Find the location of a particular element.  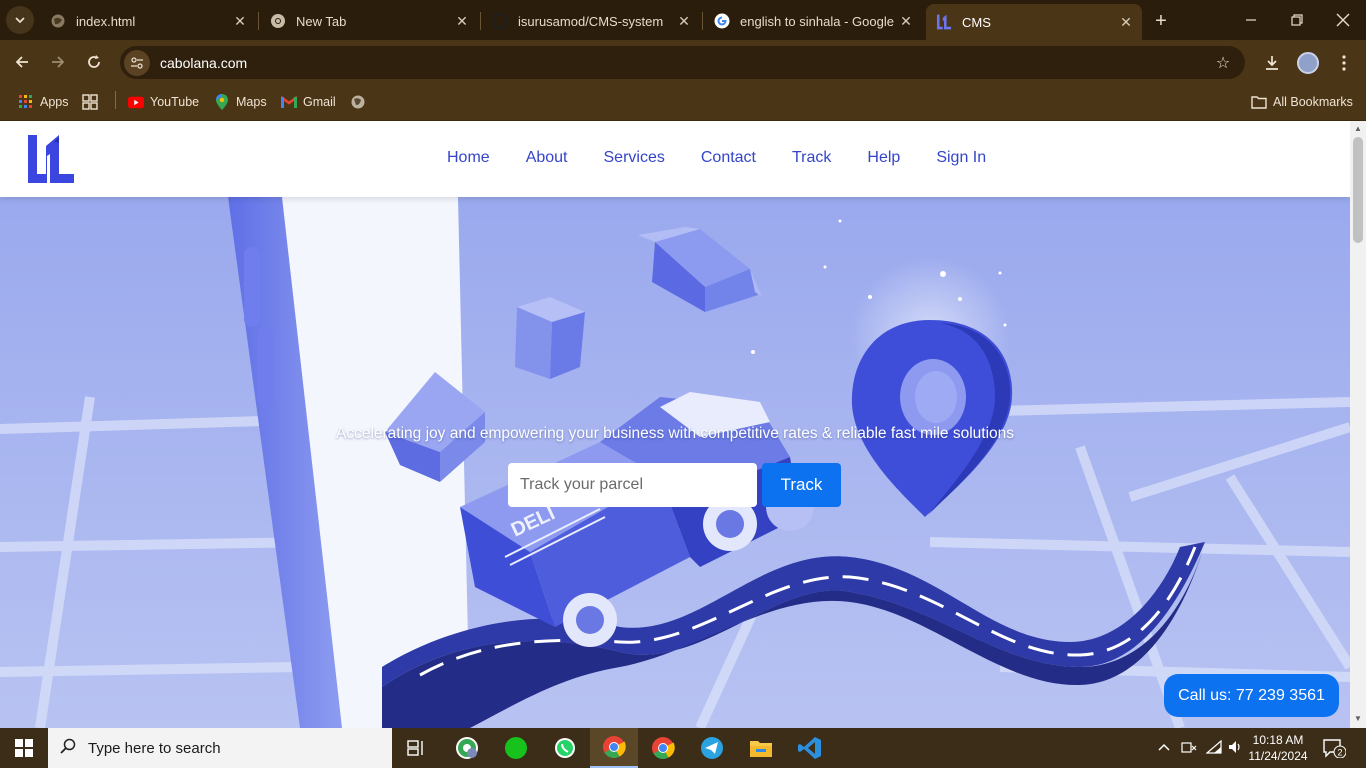

address-bar: cabolana.com ☆ is located at coordinates (682, 62).